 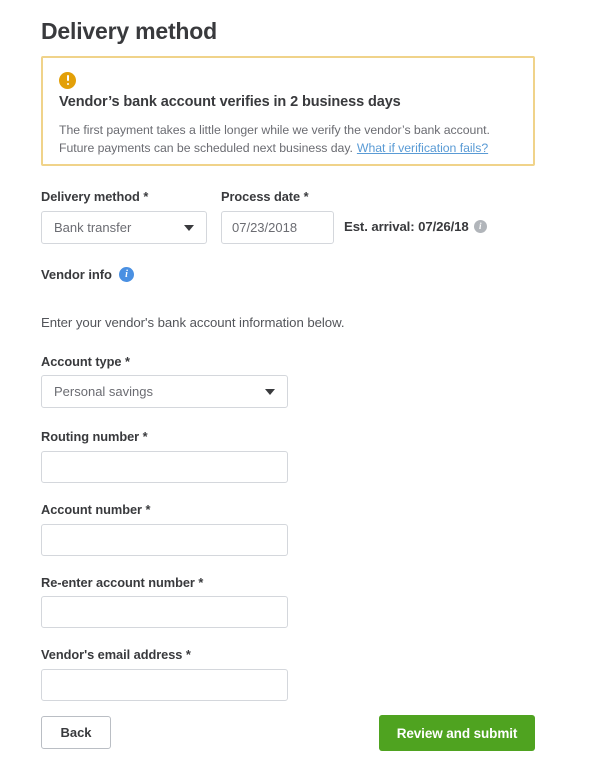 I want to click on delivery-method-value: Bank transfer, so click(x=93, y=227).